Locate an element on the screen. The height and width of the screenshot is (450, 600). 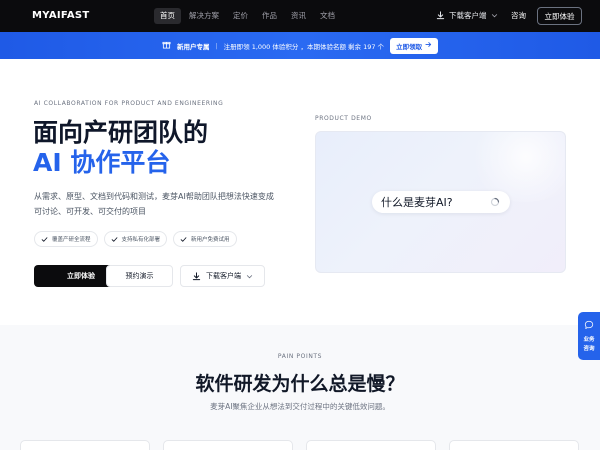
nav-link-news: 资讯 is located at coordinates (298, 16).